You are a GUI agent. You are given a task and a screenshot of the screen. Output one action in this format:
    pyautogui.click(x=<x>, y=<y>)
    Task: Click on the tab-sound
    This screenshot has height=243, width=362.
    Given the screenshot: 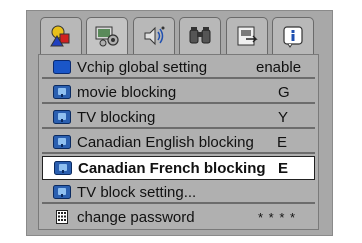 What is the action you would take?
    pyautogui.click(x=154, y=35)
    